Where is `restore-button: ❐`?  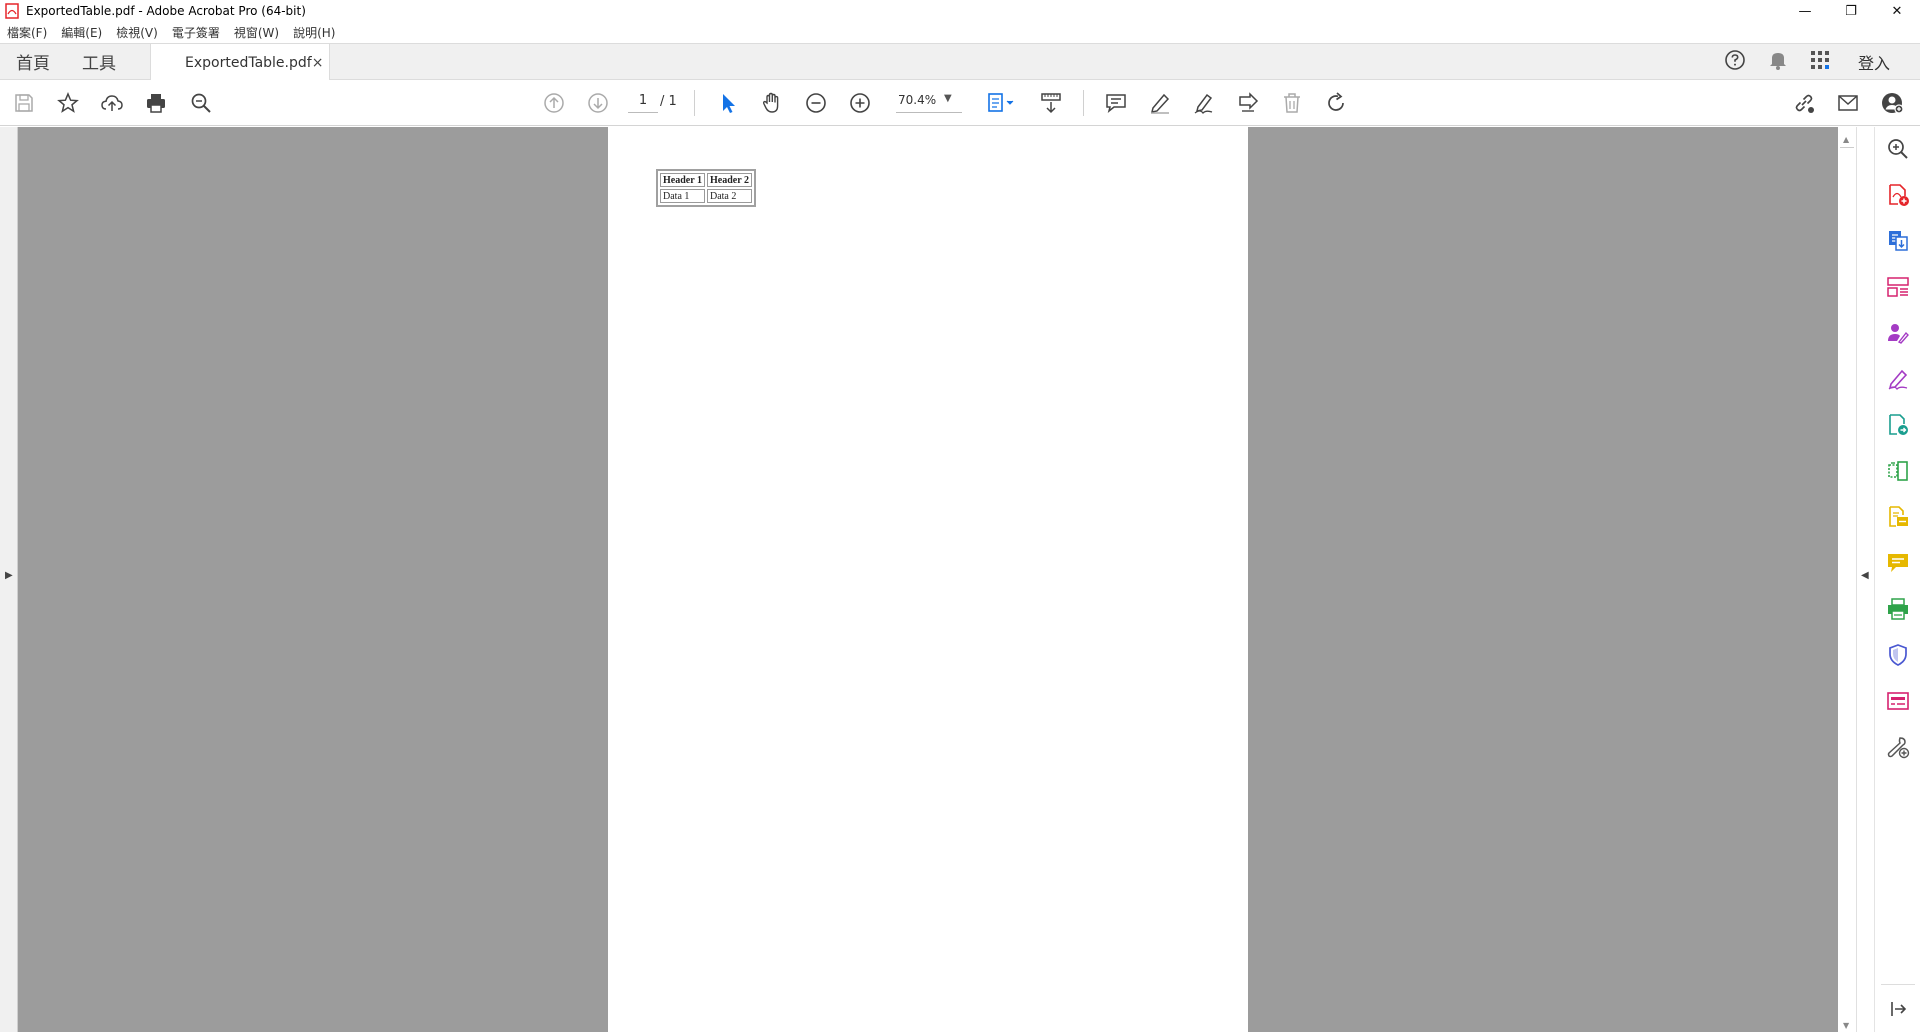
restore-button: ❐ is located at coordinates (1851, 11).